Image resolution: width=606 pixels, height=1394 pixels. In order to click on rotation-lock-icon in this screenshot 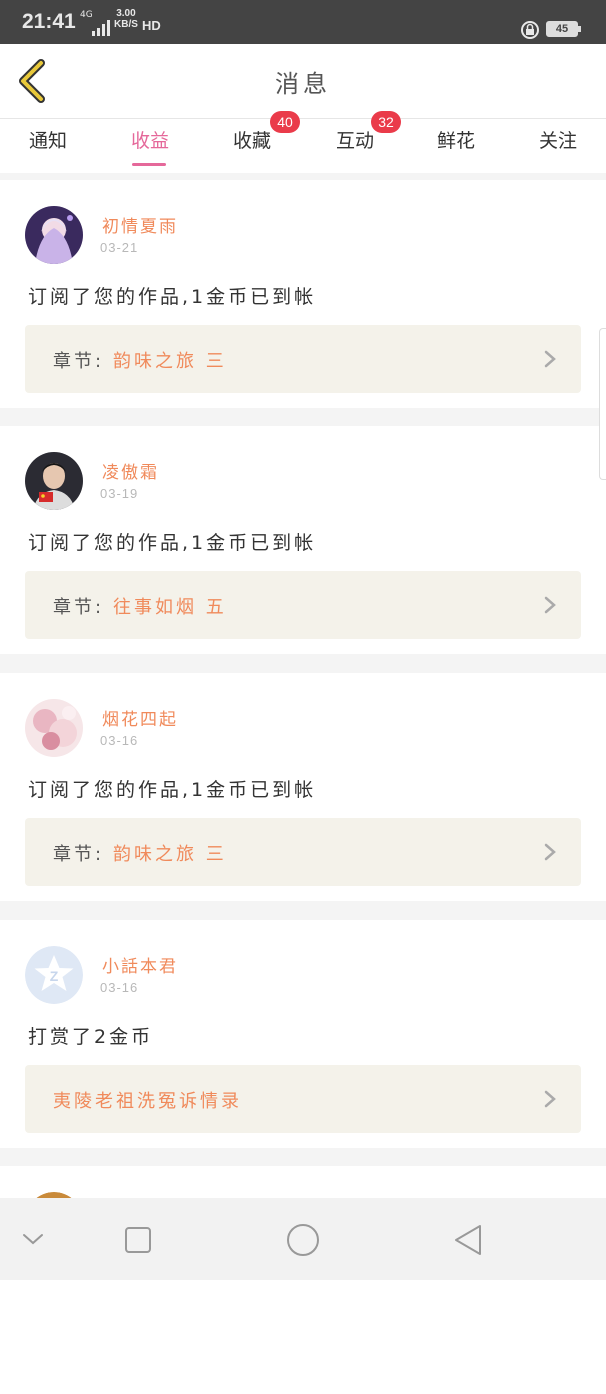, I will do `click(530, 30)`.